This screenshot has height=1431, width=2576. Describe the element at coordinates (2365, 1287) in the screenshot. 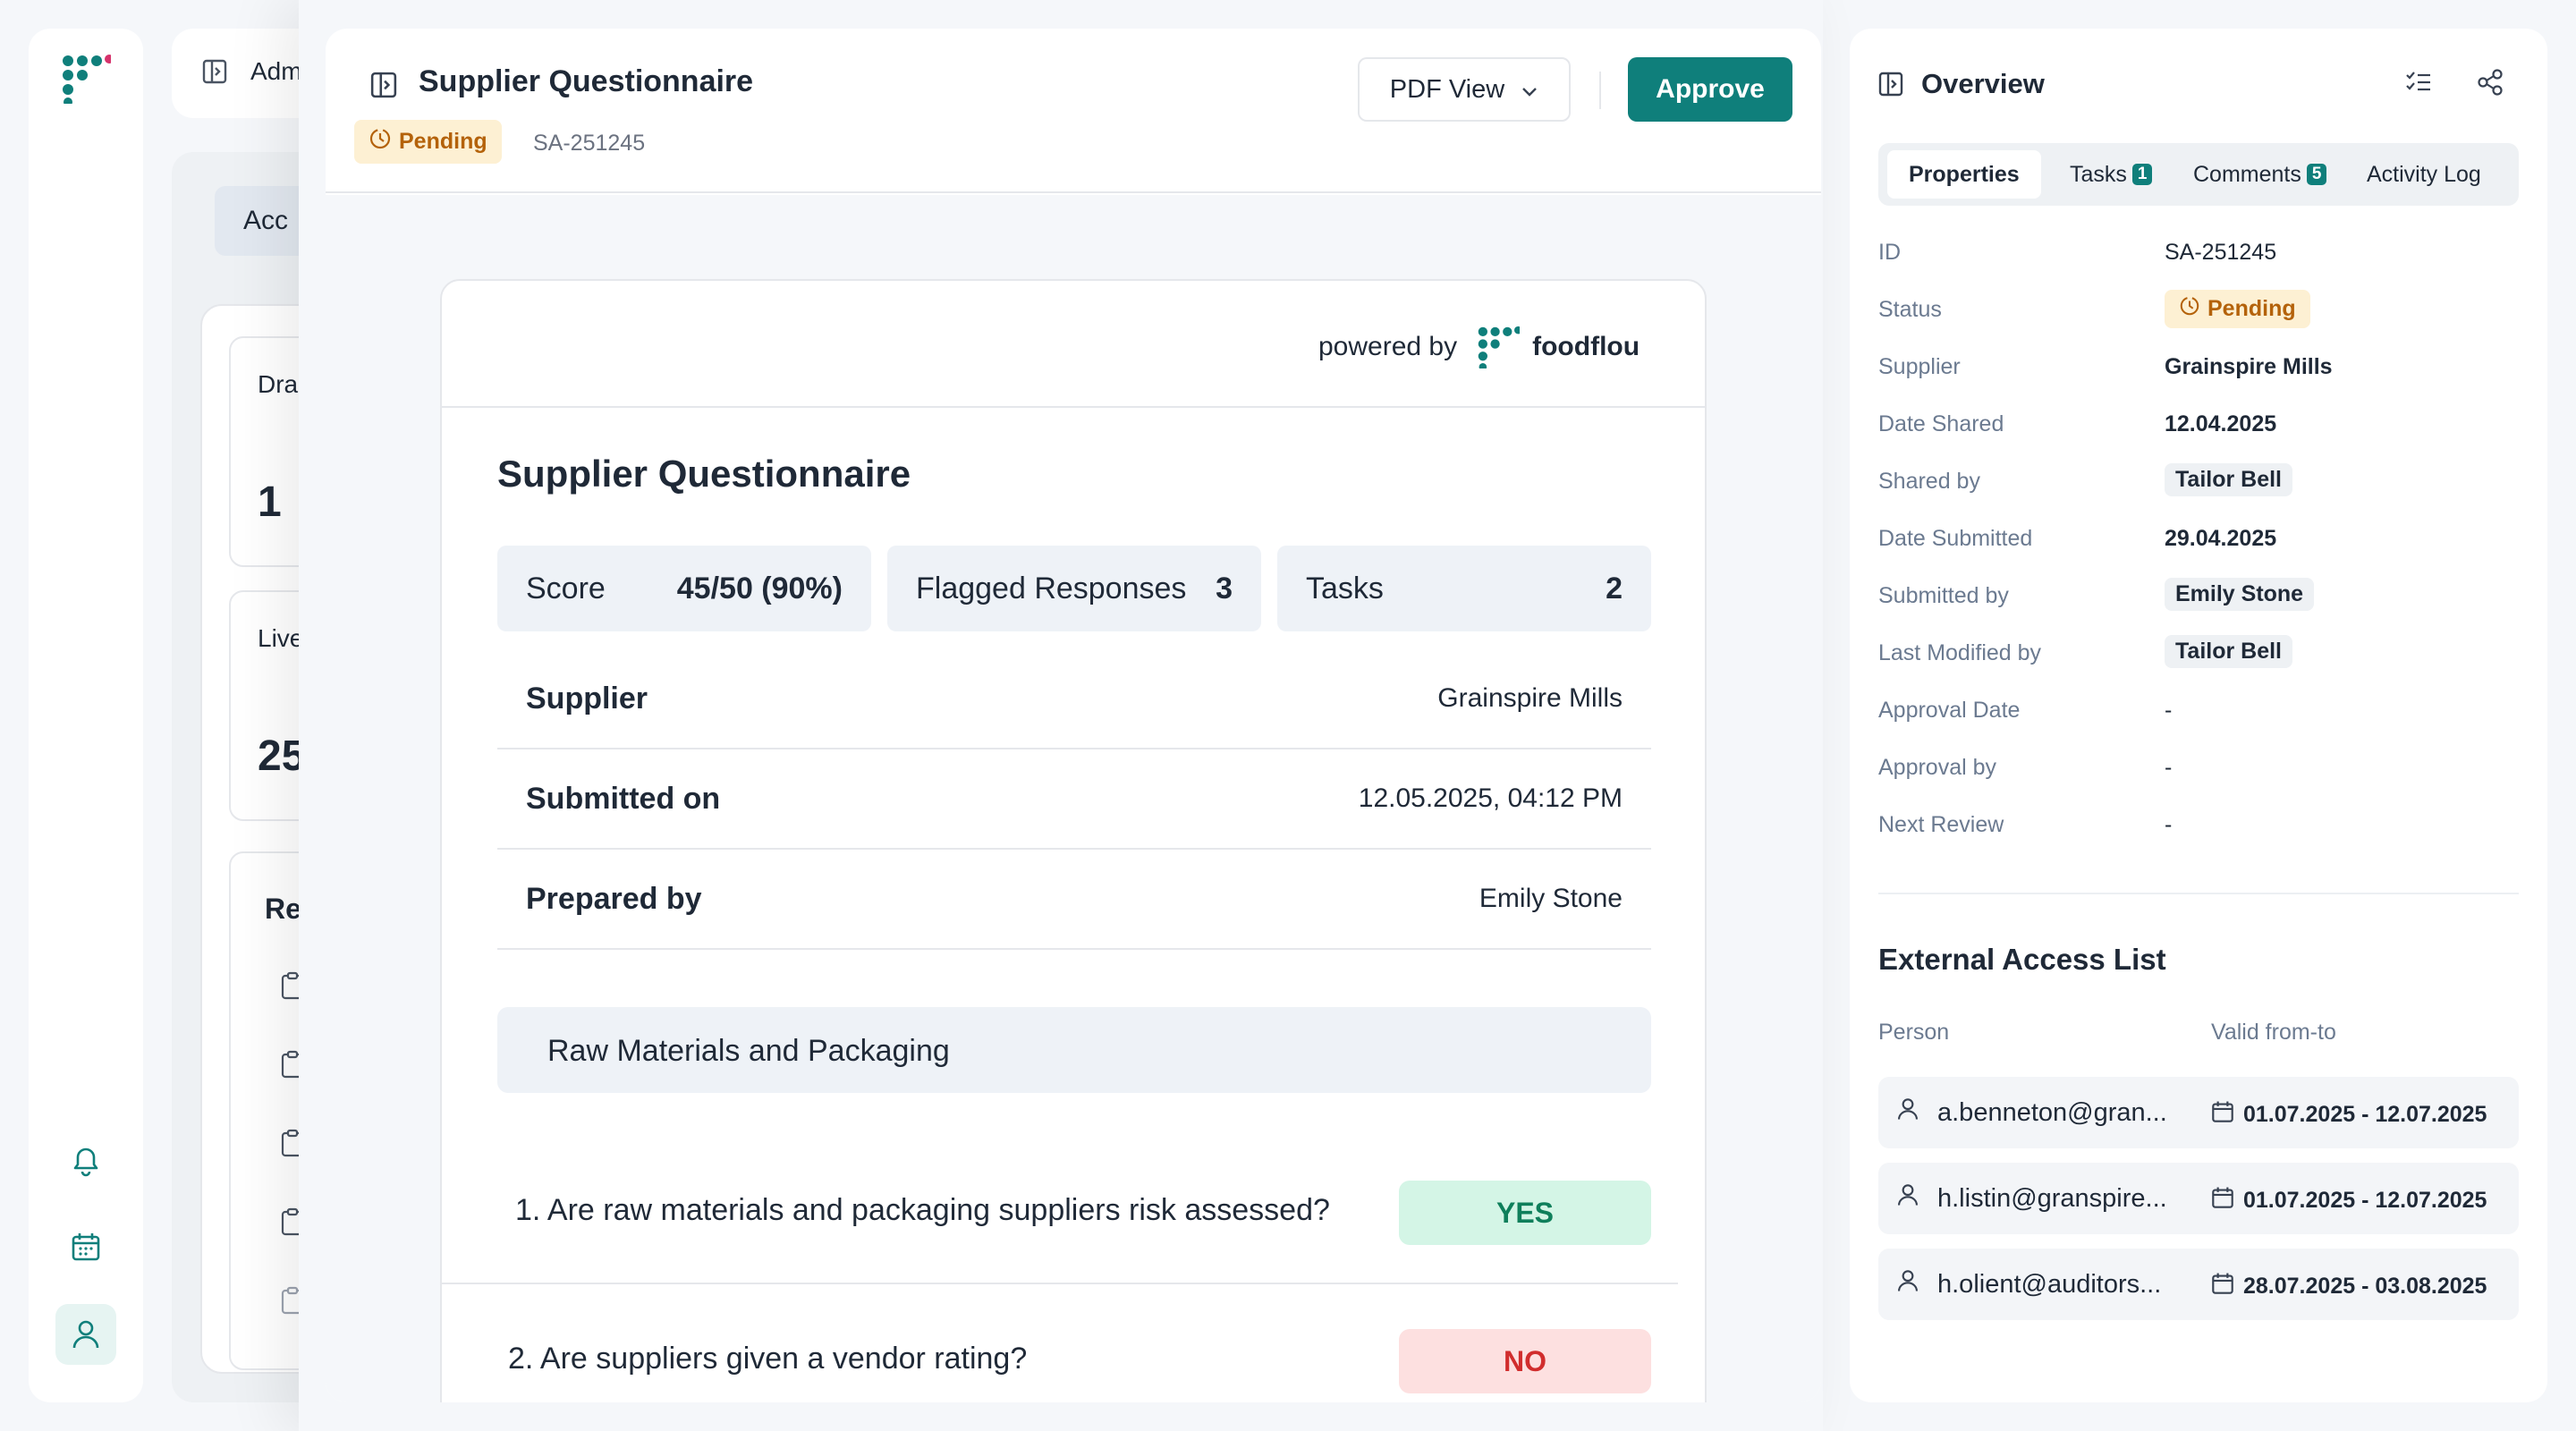

I see `access-valid-range: 28.07.2025 - 03.08.2025` at that location.